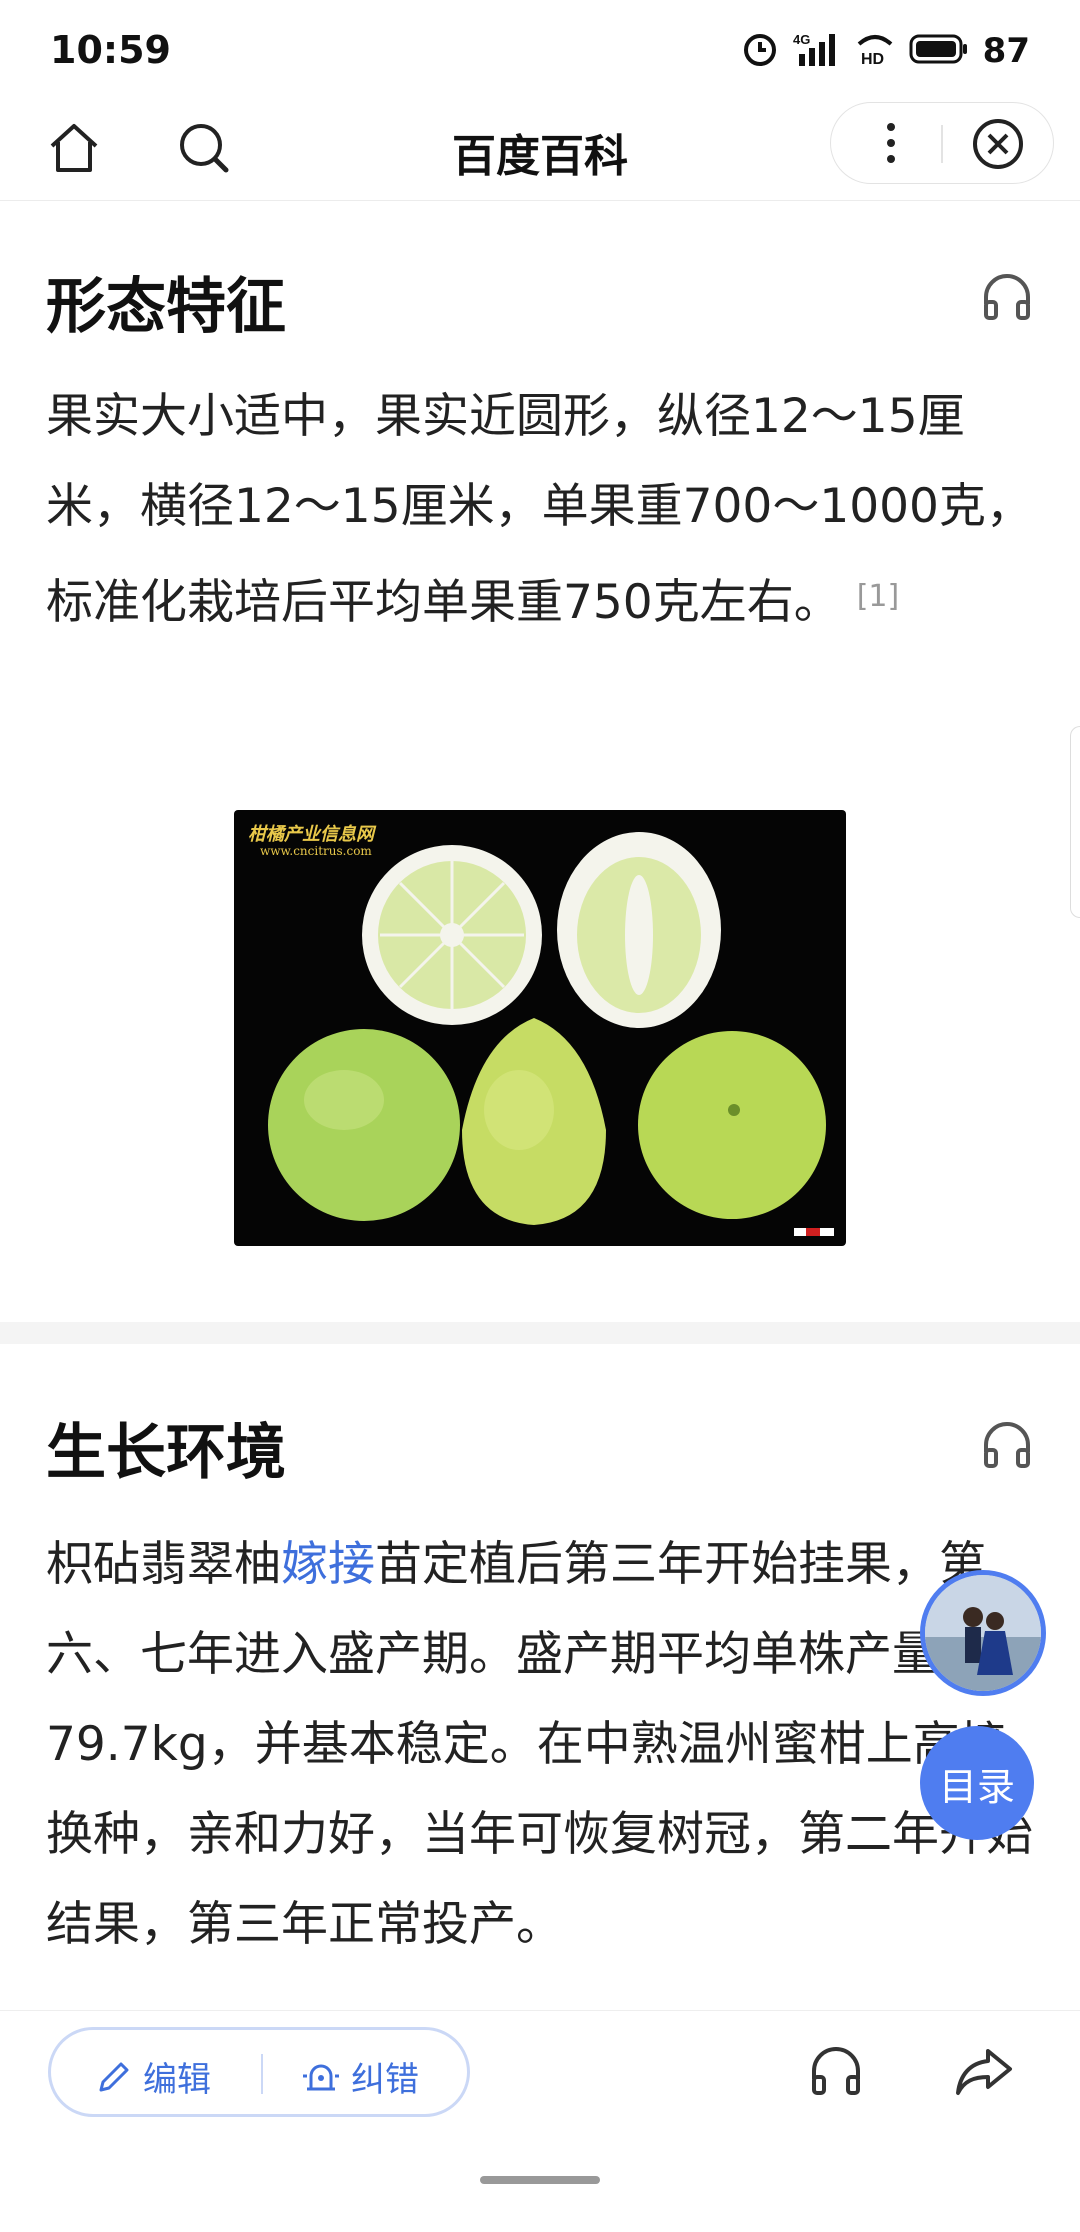 The width and height of the screenshot is (1080, 2232). I want to click on pomelo-photo, so click(551, 1034).